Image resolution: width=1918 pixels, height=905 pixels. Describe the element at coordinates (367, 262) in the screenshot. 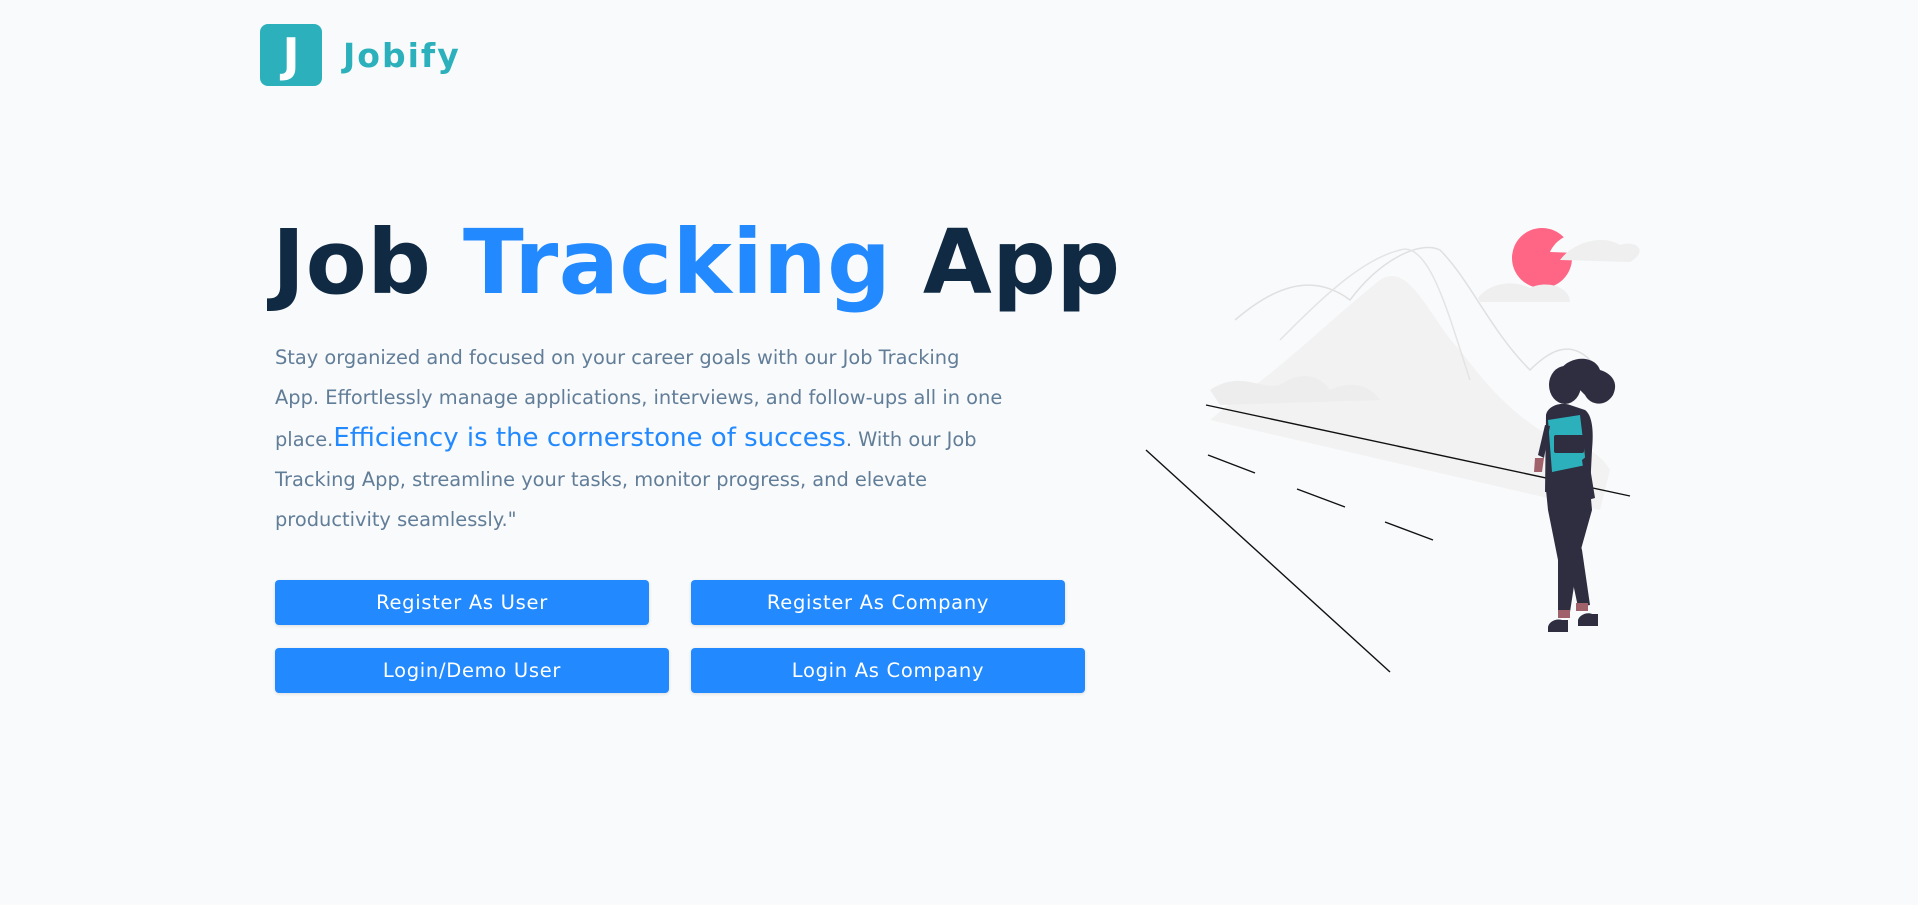

I see `hero-title-part1: Job` at that location.